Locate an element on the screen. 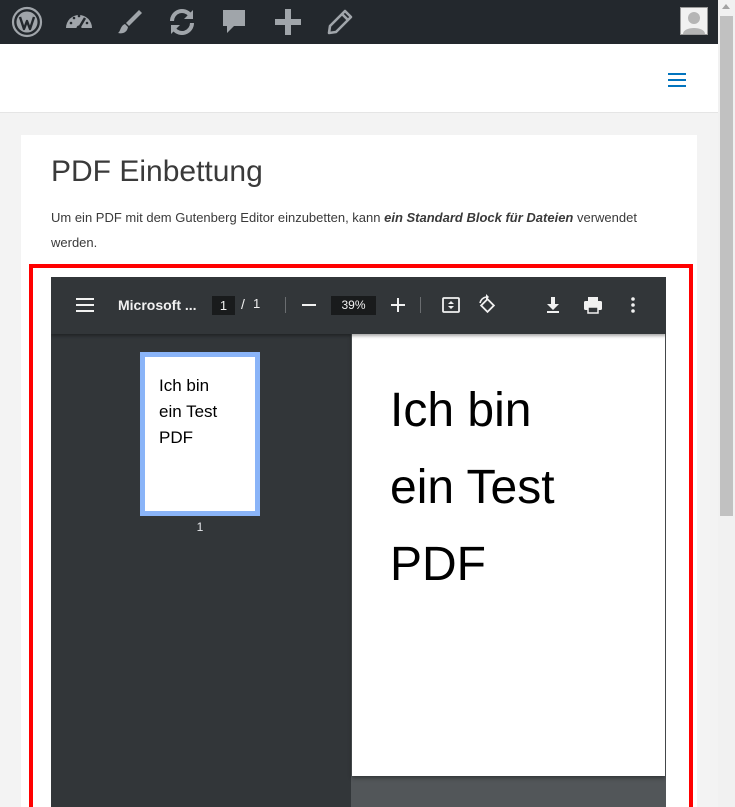 The height and width of the screenshot is (807, 735). admin-bar is located at coordinates (359, 22).